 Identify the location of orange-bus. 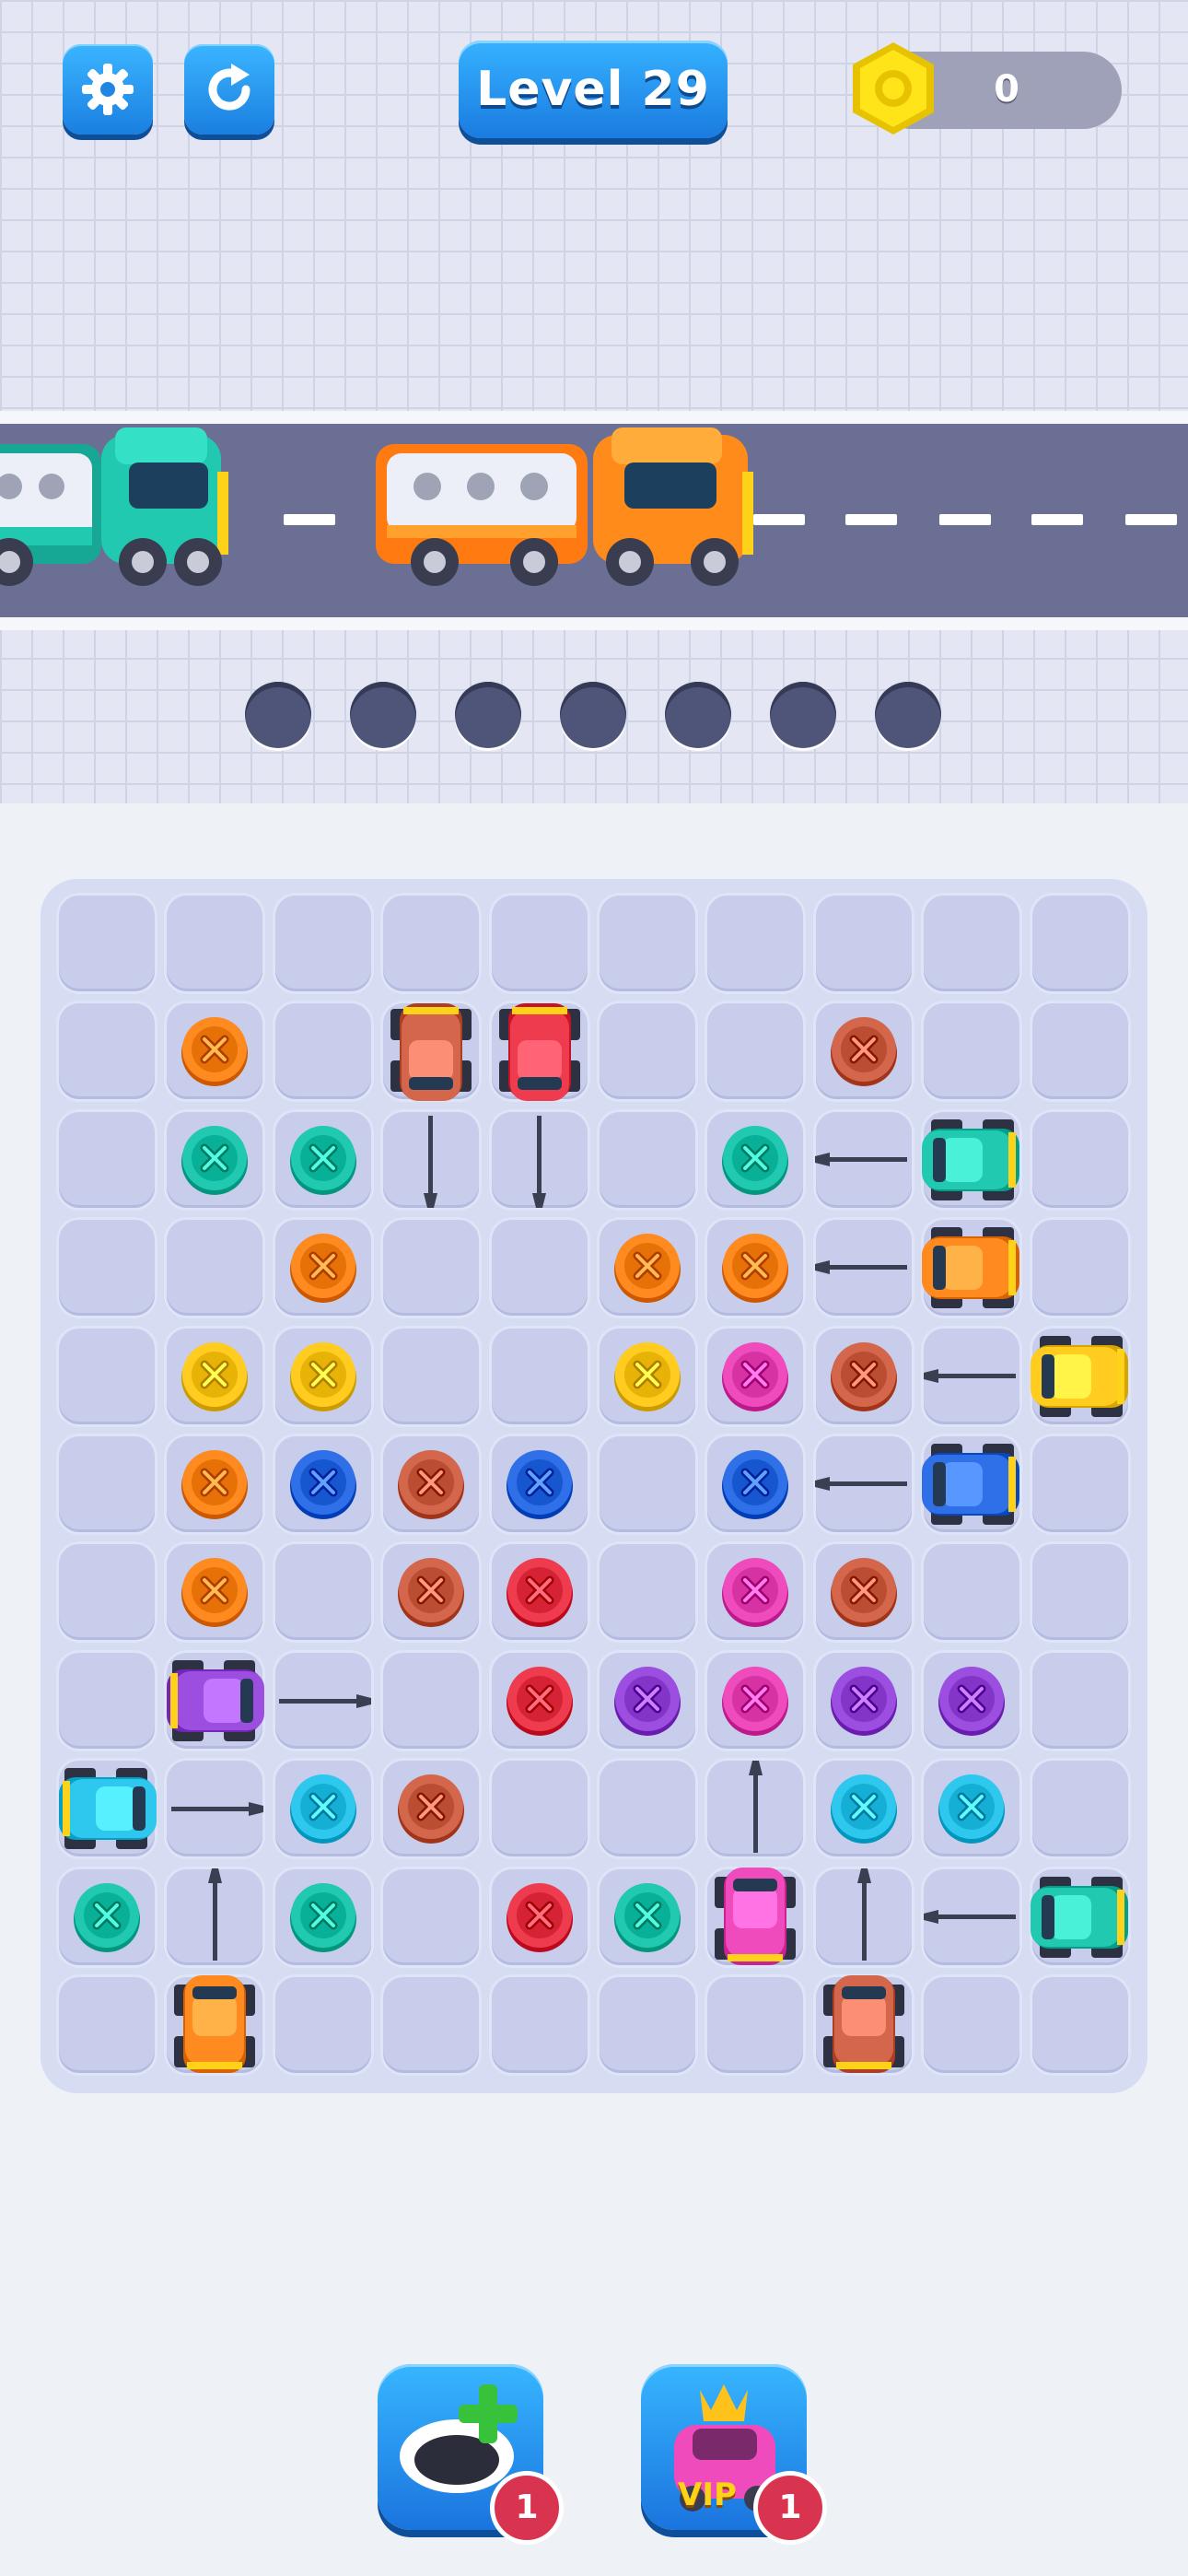
(564, 506).